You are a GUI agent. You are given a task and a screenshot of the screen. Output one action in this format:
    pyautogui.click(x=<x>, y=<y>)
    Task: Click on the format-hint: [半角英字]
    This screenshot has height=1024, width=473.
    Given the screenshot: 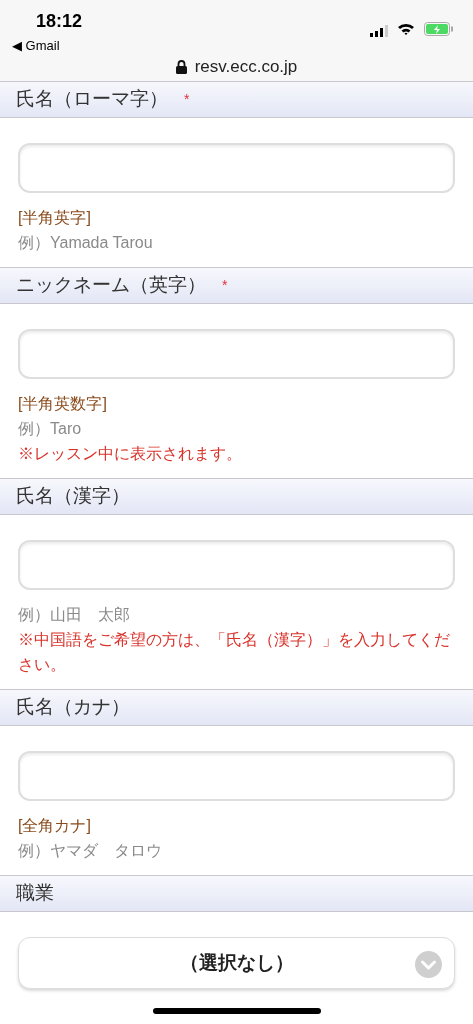 What is the action you would take?
    pyautogui.click(x=55, y=218)
    